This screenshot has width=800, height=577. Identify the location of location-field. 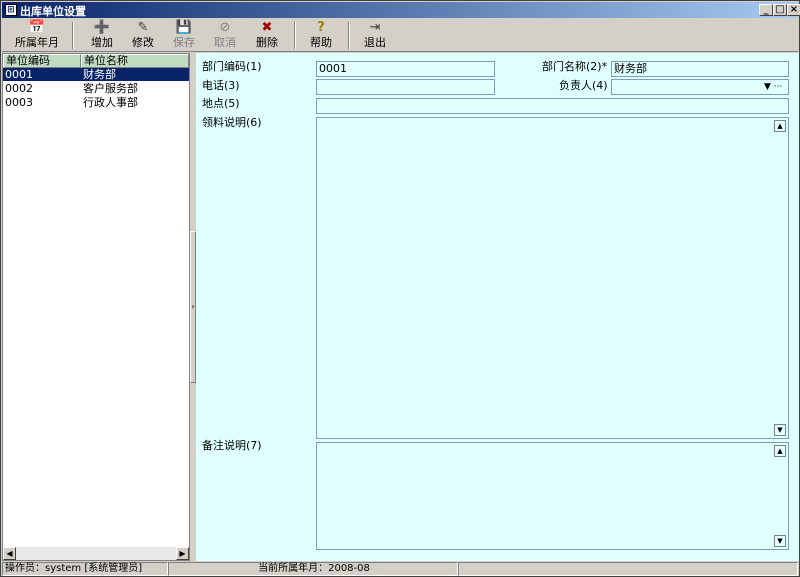
(552, 106).